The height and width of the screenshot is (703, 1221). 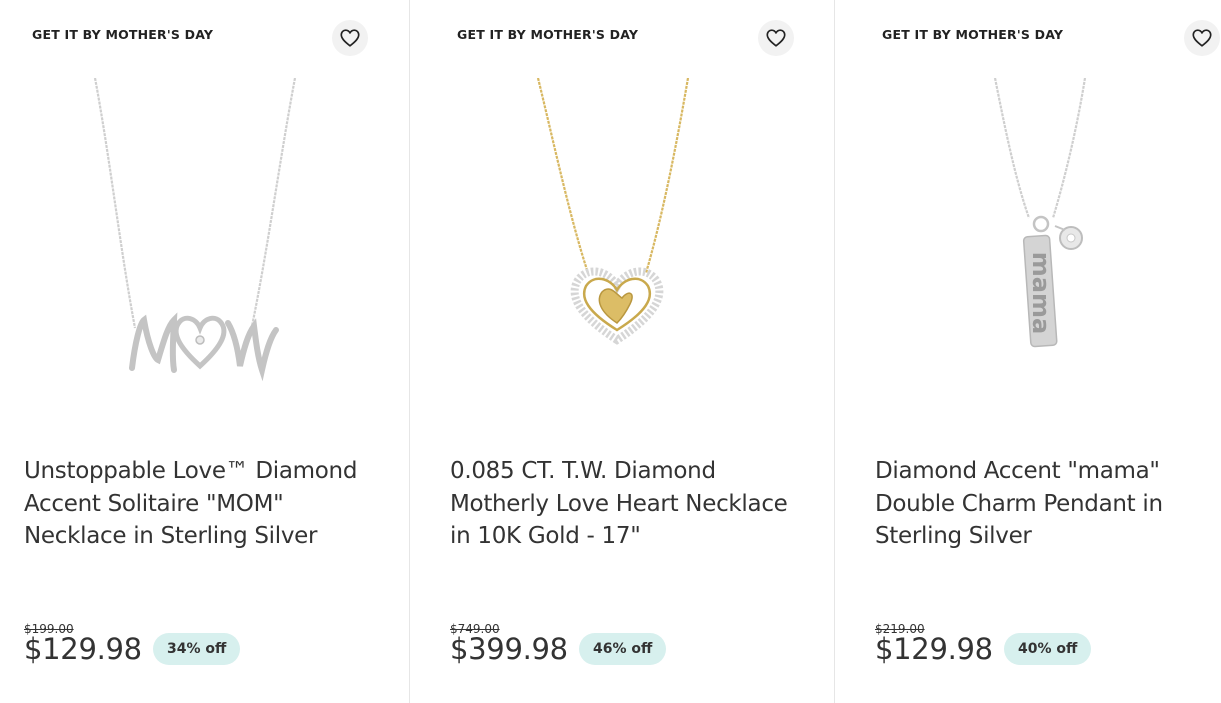 What do you see at coordinates (1041, 293) in the screenshot?
I see `svg-text: mama` at bounding box center [1041, 293].